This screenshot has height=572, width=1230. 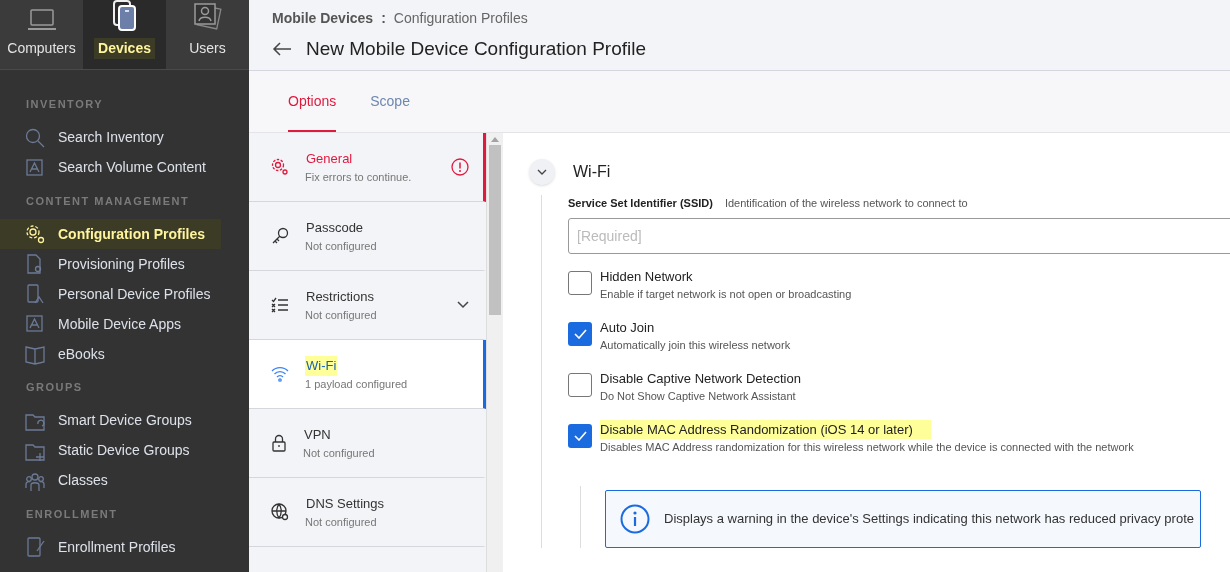 What do you see at coordinates (698, 396) in the screenshot?
I see `option-description: Do Not Show Captive Network Assistant` at bounding box center [698, 396].